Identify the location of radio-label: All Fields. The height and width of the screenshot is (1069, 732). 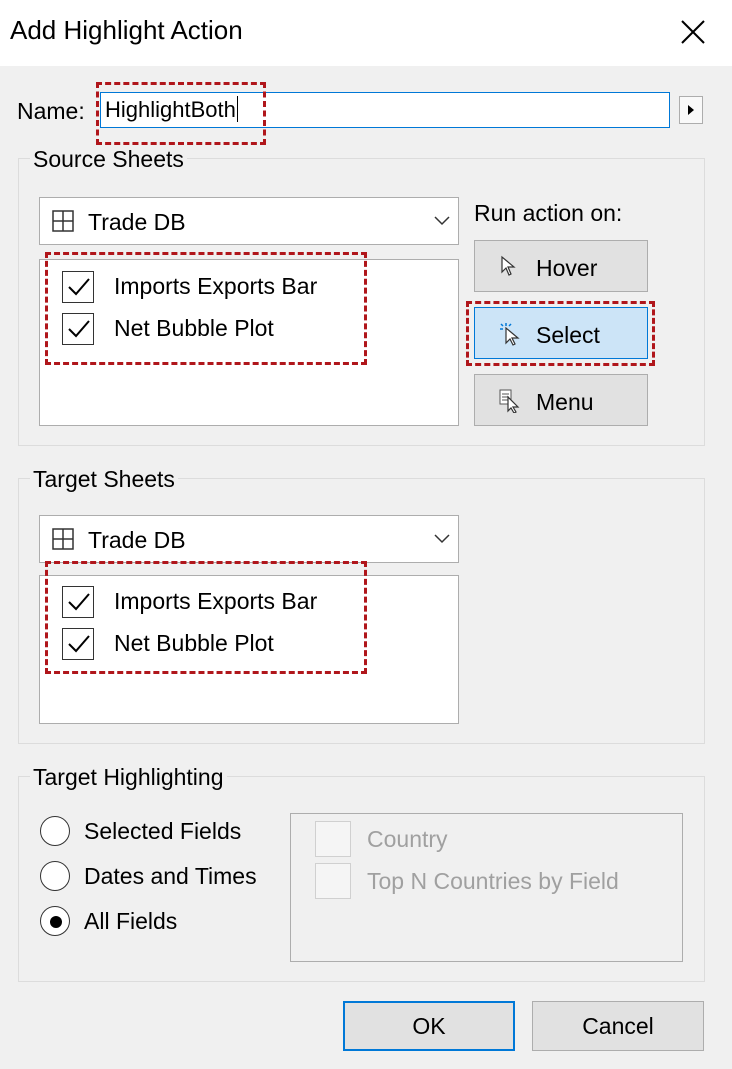
(131, 921).